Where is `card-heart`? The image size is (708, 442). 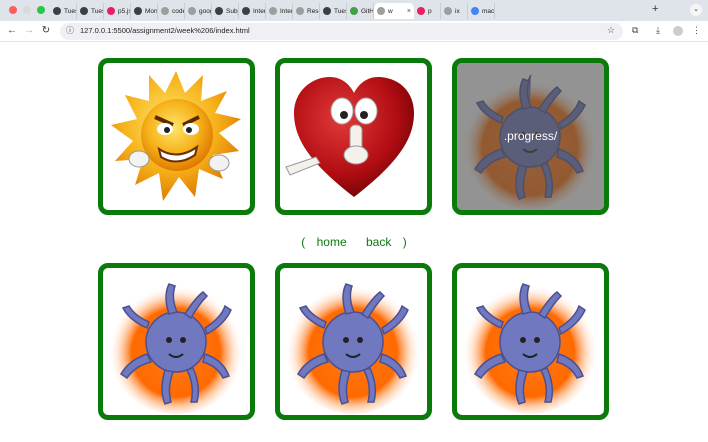
card-heart is located at coordinates (353, 136).